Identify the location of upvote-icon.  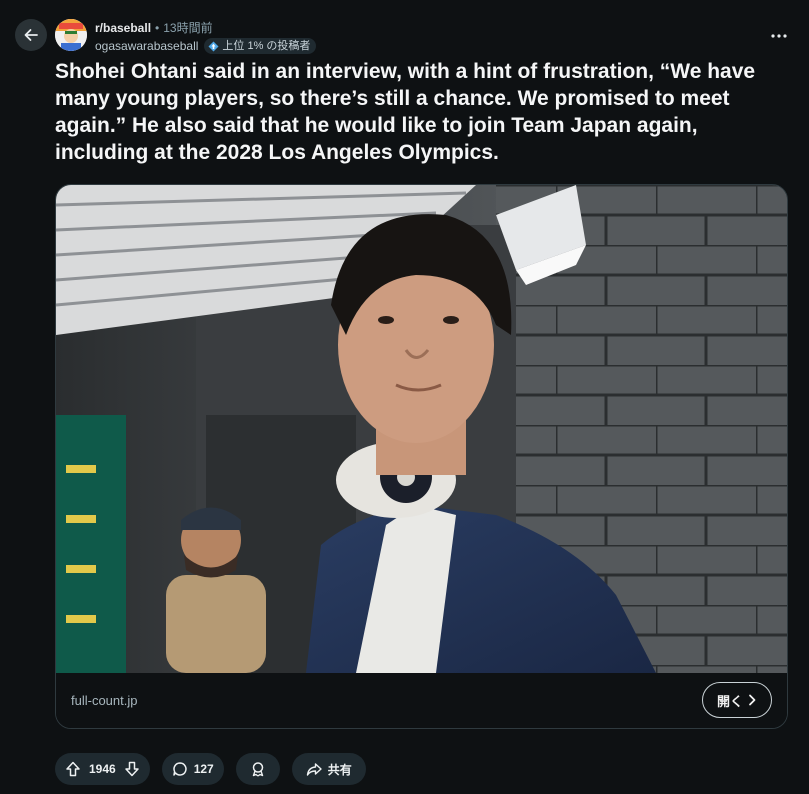
(73, 769).